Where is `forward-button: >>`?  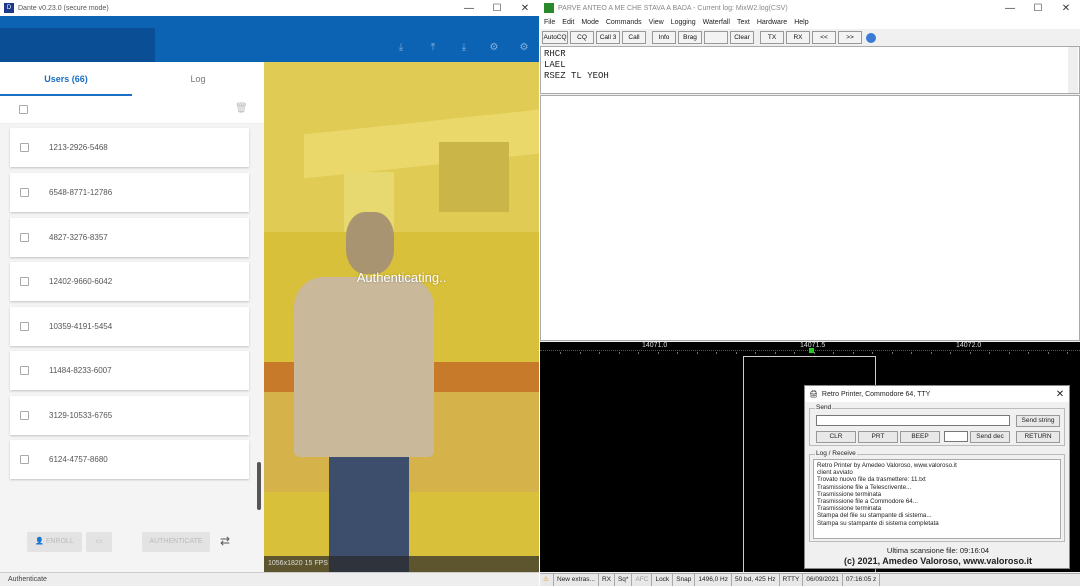
forward-button: >> is located at coordinates (850, 37).